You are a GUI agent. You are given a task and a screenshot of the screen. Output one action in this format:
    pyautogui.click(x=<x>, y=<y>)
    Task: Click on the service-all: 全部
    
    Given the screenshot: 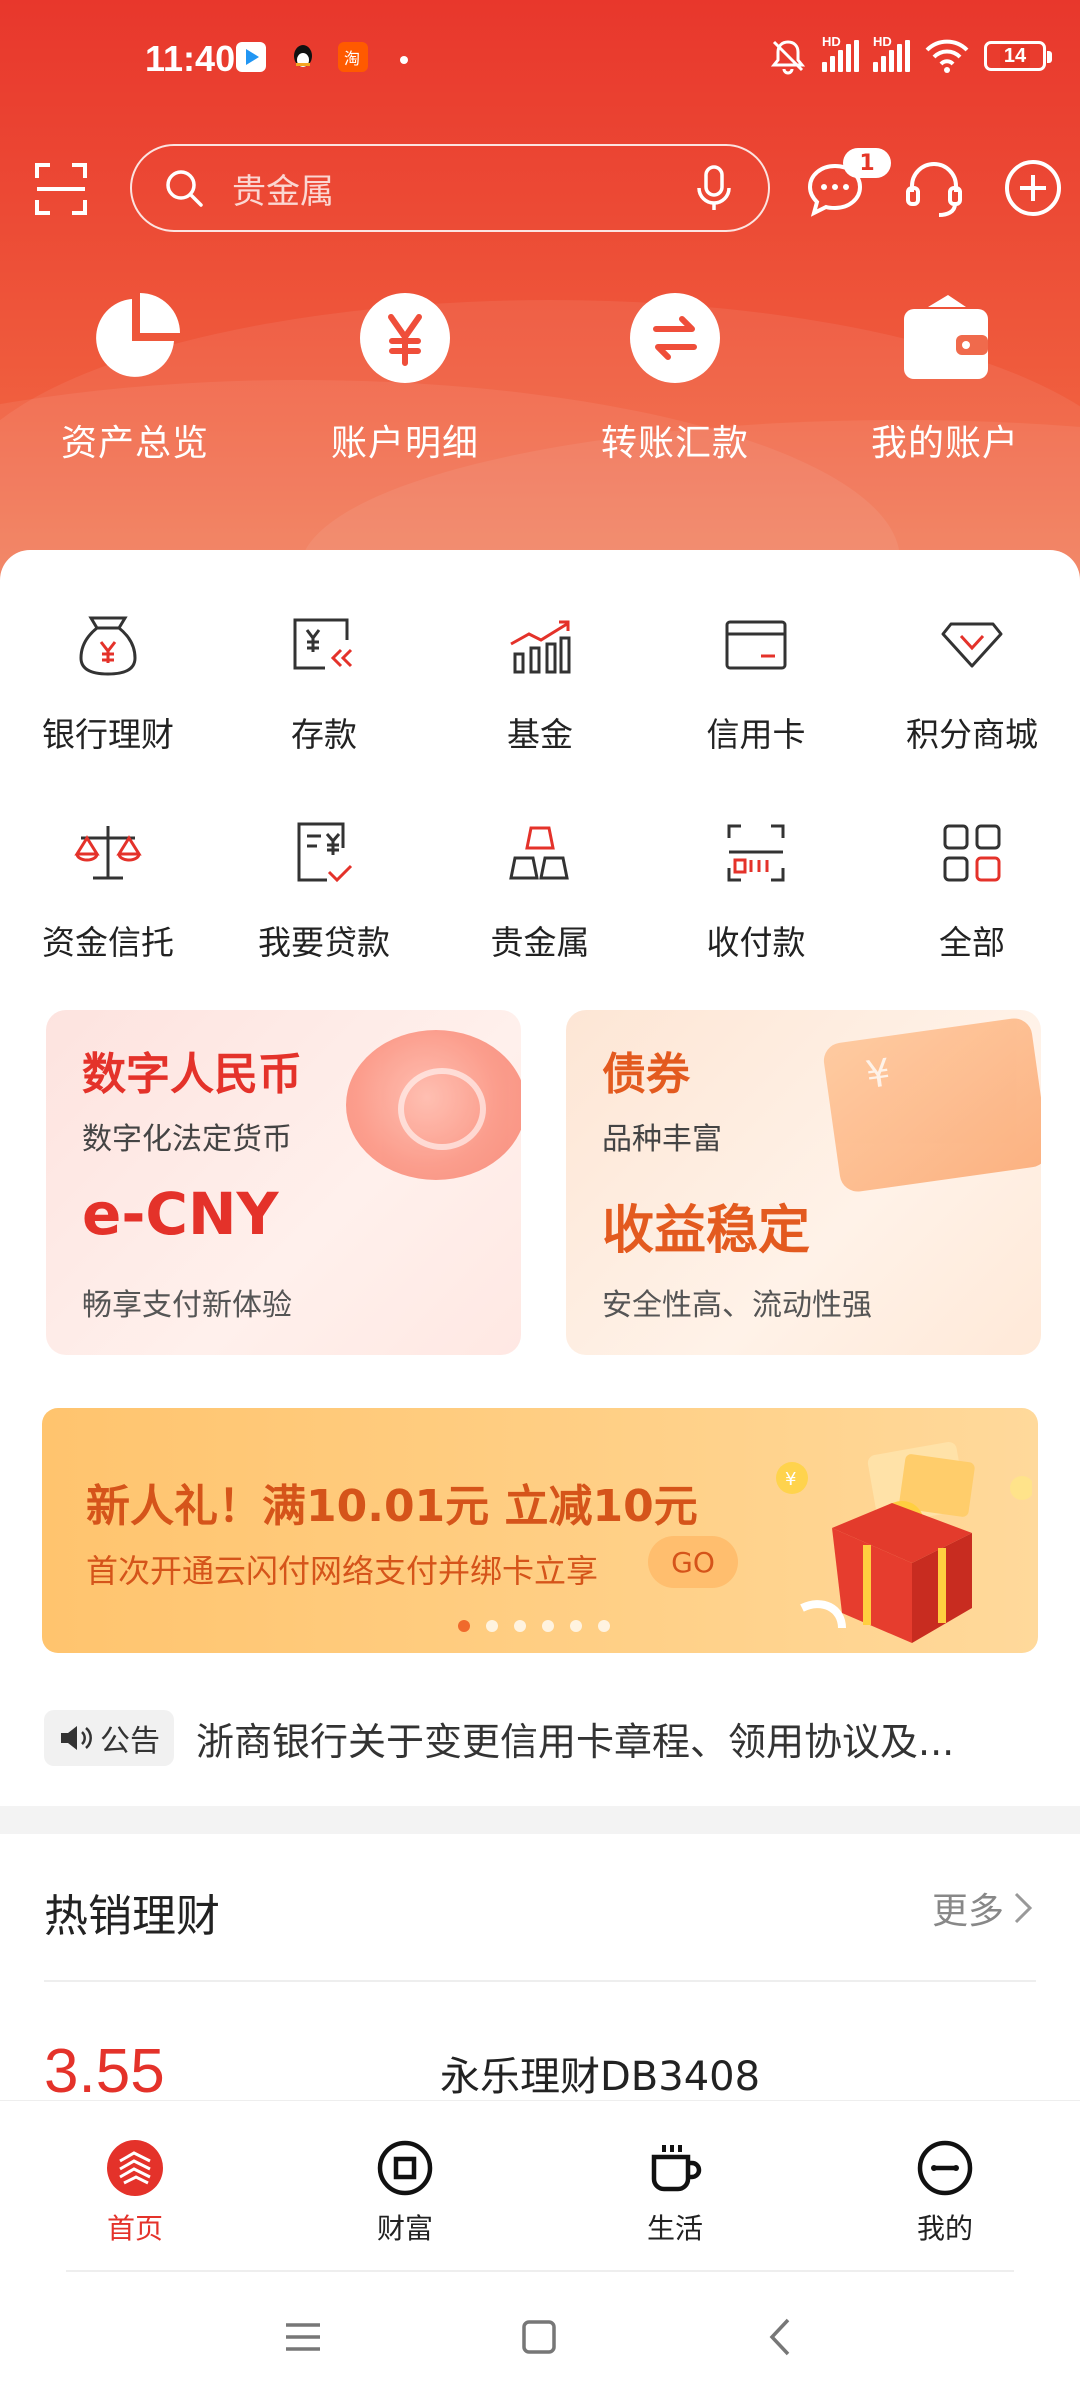 What is the action you would take?
    pyautogui.click(x=972, y=922)
    